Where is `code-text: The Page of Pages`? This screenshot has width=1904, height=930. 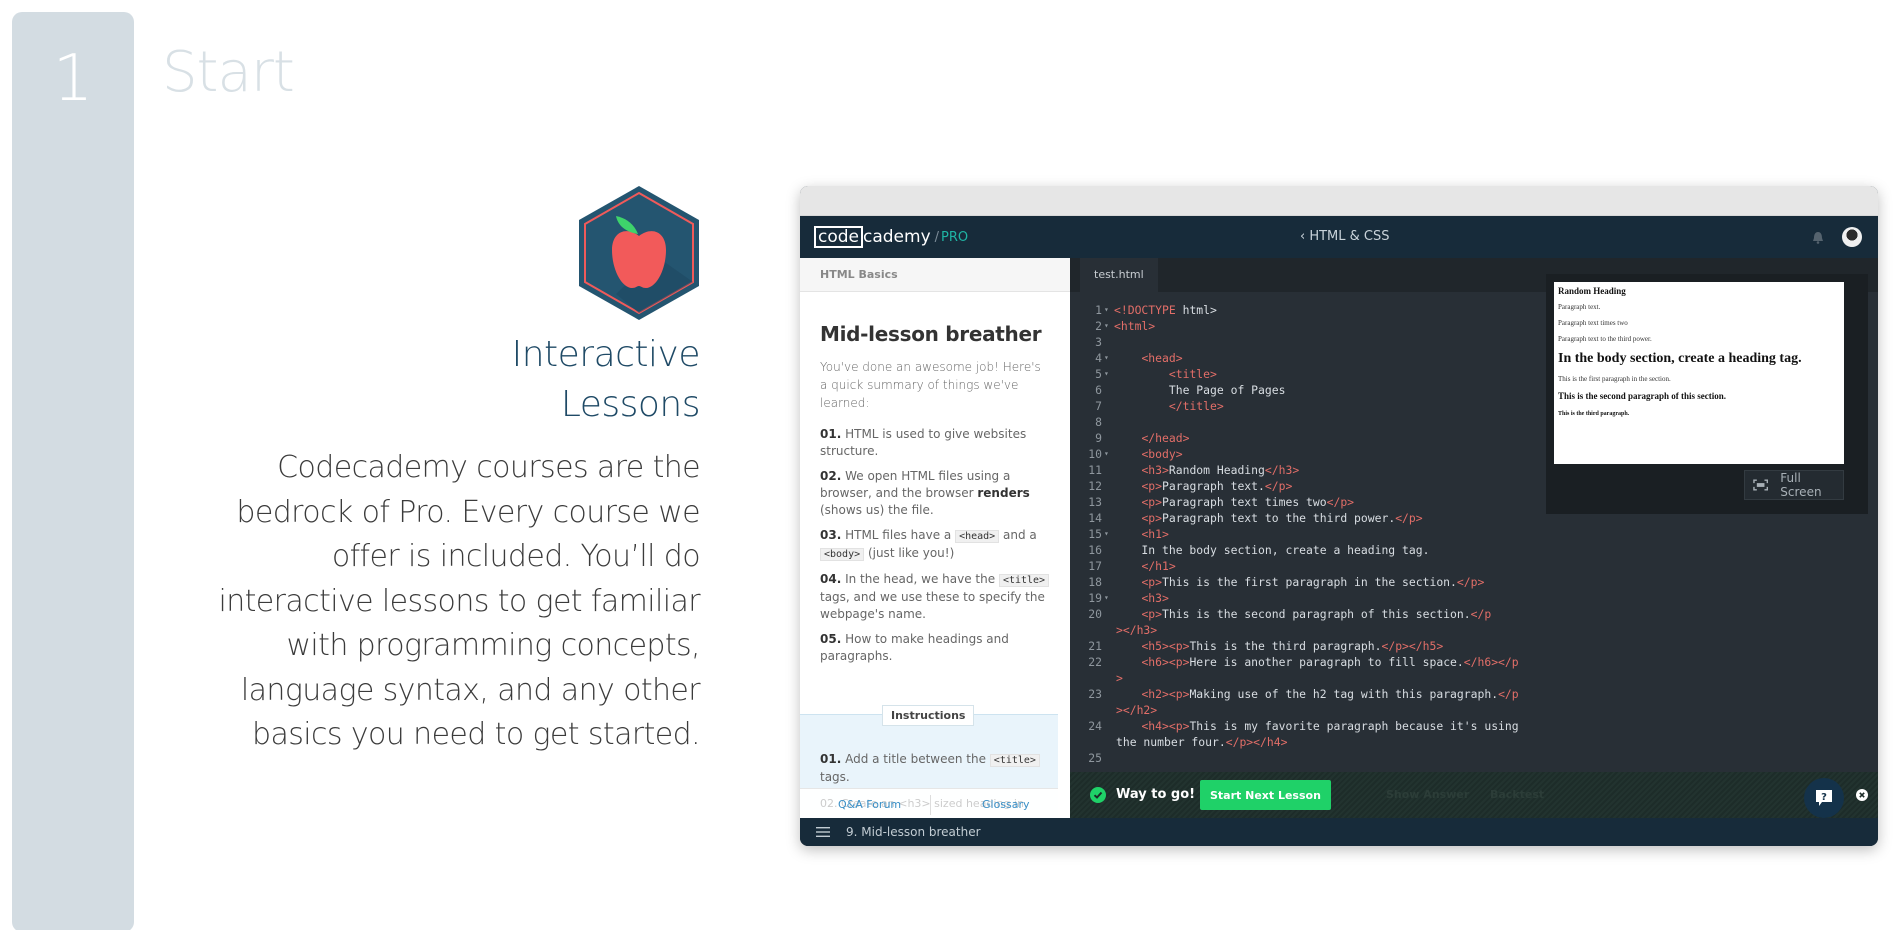
code-text: The Page of Pages is located at coordinates (1200, 390).